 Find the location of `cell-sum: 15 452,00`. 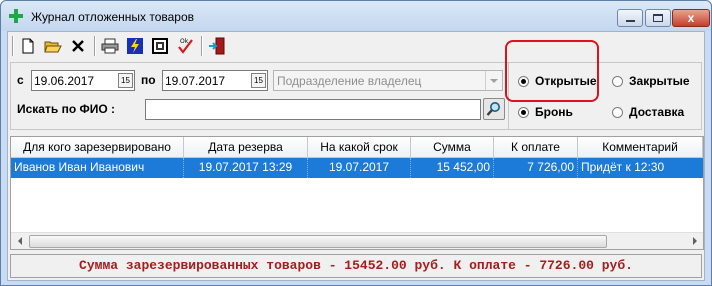

cell-sum: 15 452,00 is located at coordinates (452, 168).